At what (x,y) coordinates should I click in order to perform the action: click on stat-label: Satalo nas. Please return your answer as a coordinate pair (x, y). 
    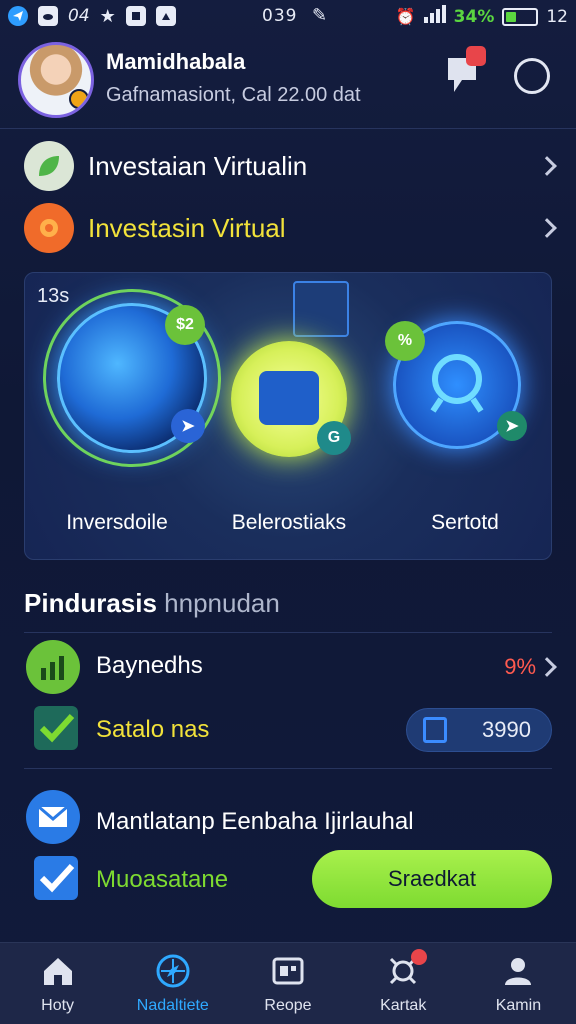
    Looking at the image, I should click on (153, 729).